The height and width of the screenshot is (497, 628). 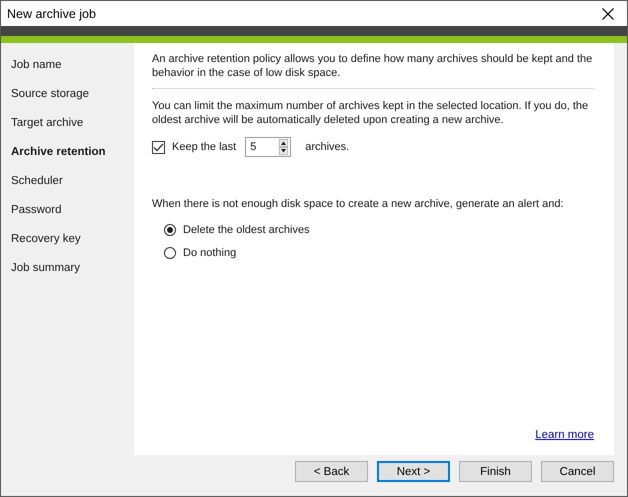 I want to click on dialog-button: Finish, so click(x=495, y=471).